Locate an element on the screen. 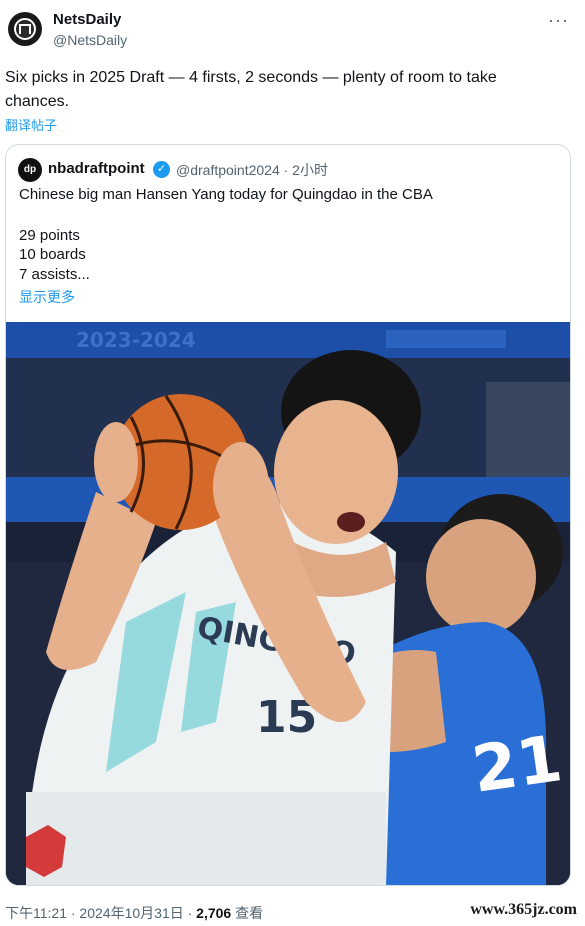 The height and width of the screenshot is (926, 585). quoted-text-line: 29 points is located at coordinates (49, 235).